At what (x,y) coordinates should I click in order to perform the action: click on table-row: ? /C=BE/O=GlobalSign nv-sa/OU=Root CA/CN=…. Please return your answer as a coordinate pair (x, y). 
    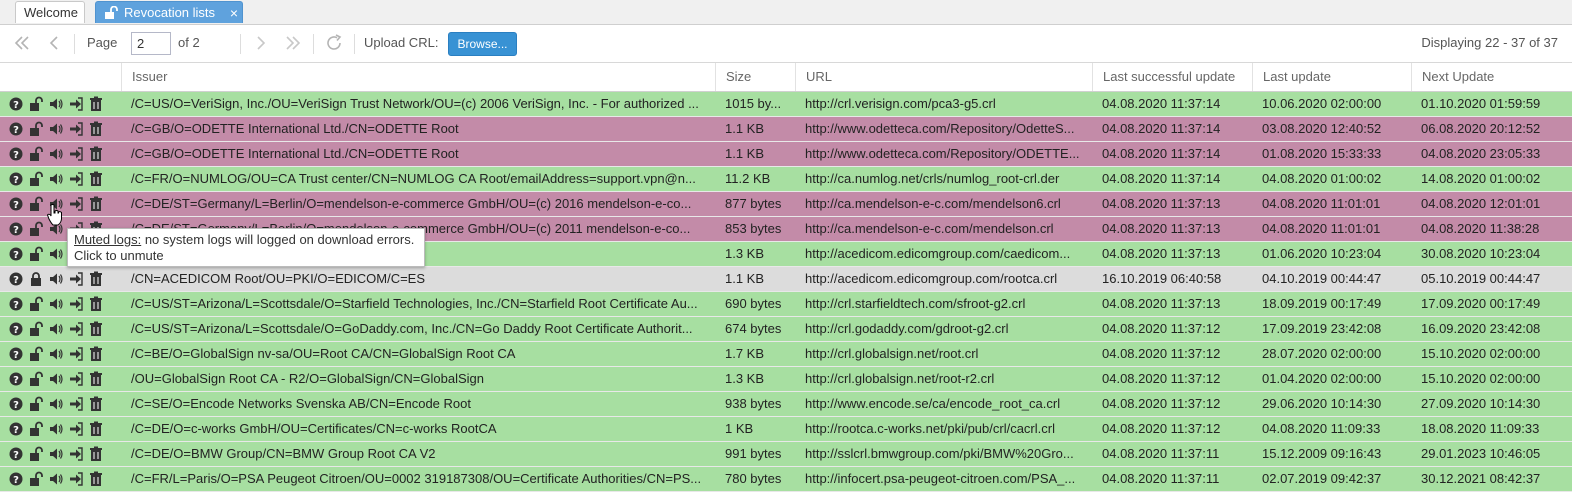
    Looking at the image, I should click on (786, 354).